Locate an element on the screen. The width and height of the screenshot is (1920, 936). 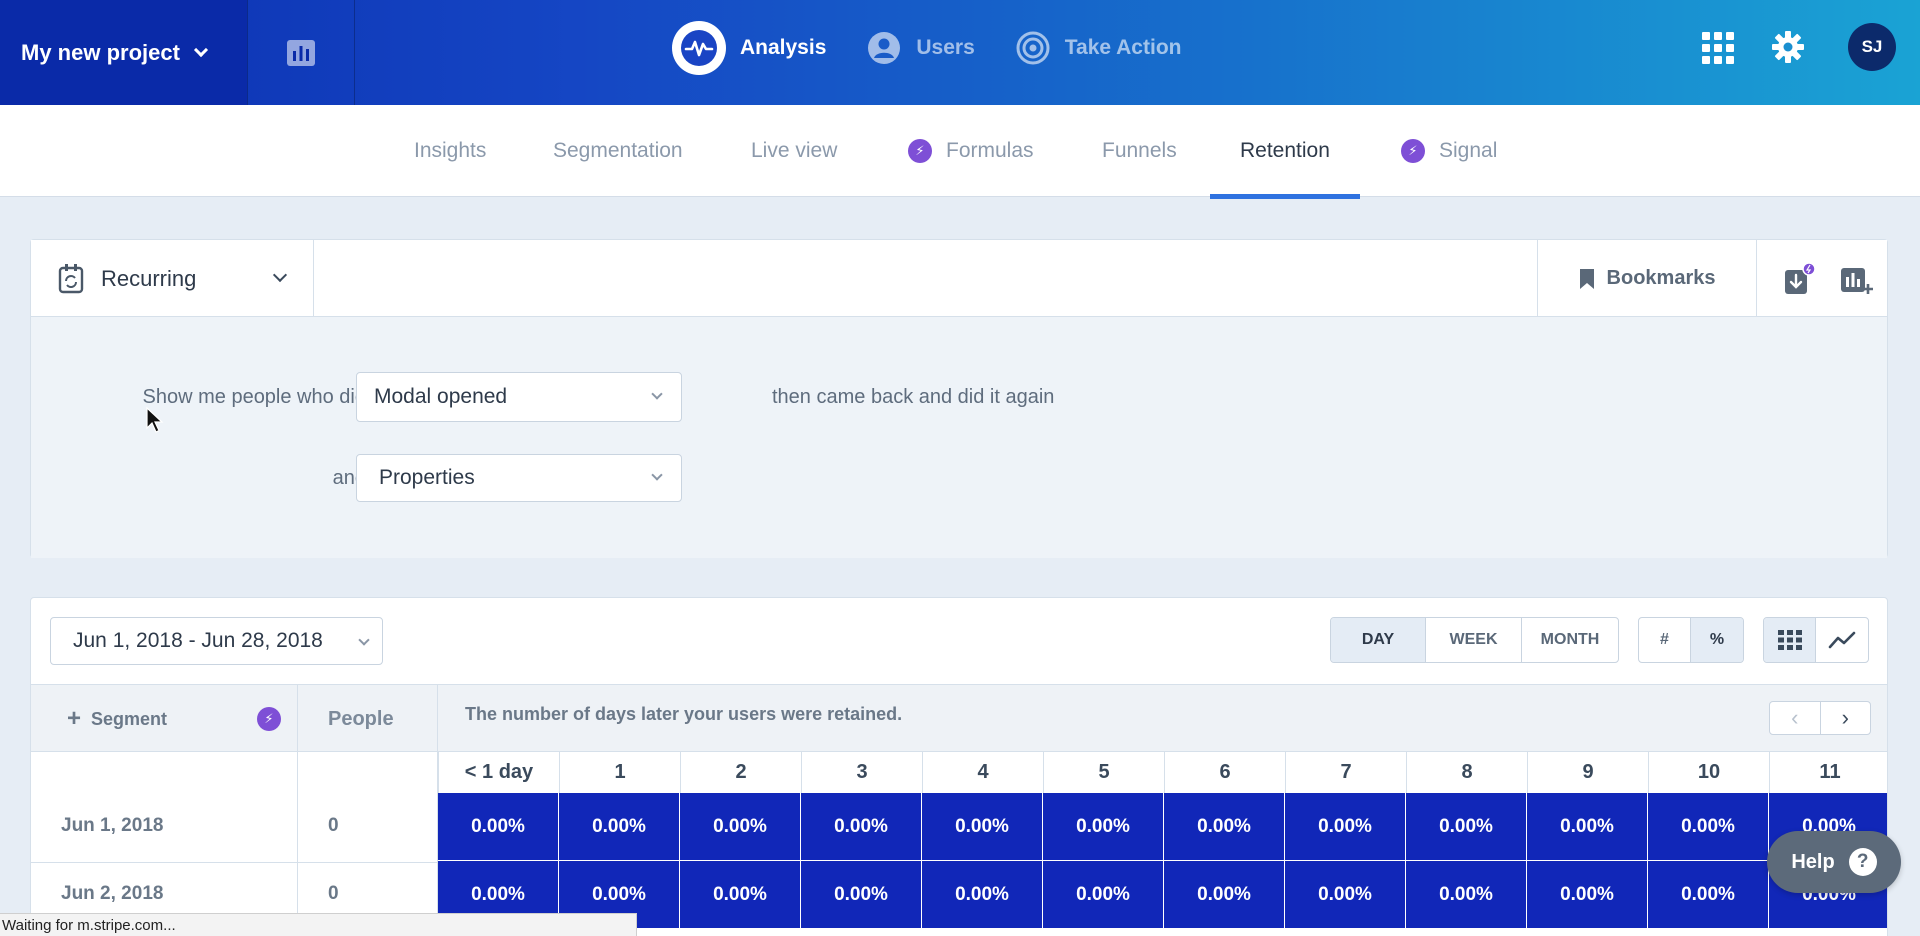
table-view-button is located at coordinates (1790, 640).